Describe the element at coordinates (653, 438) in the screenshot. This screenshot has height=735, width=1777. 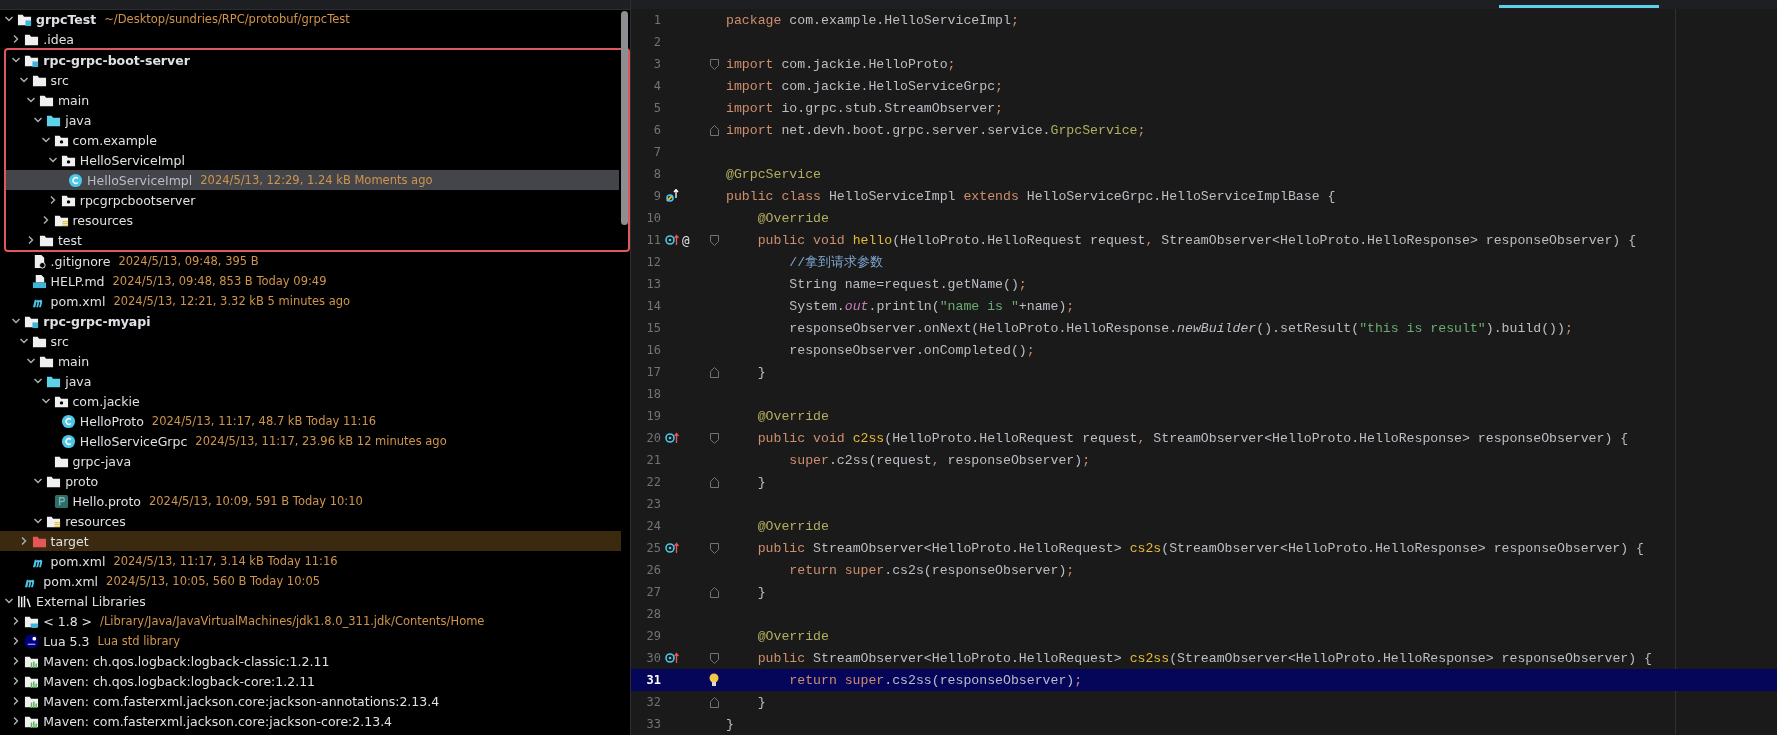
I see `line-number: 20` at that location.